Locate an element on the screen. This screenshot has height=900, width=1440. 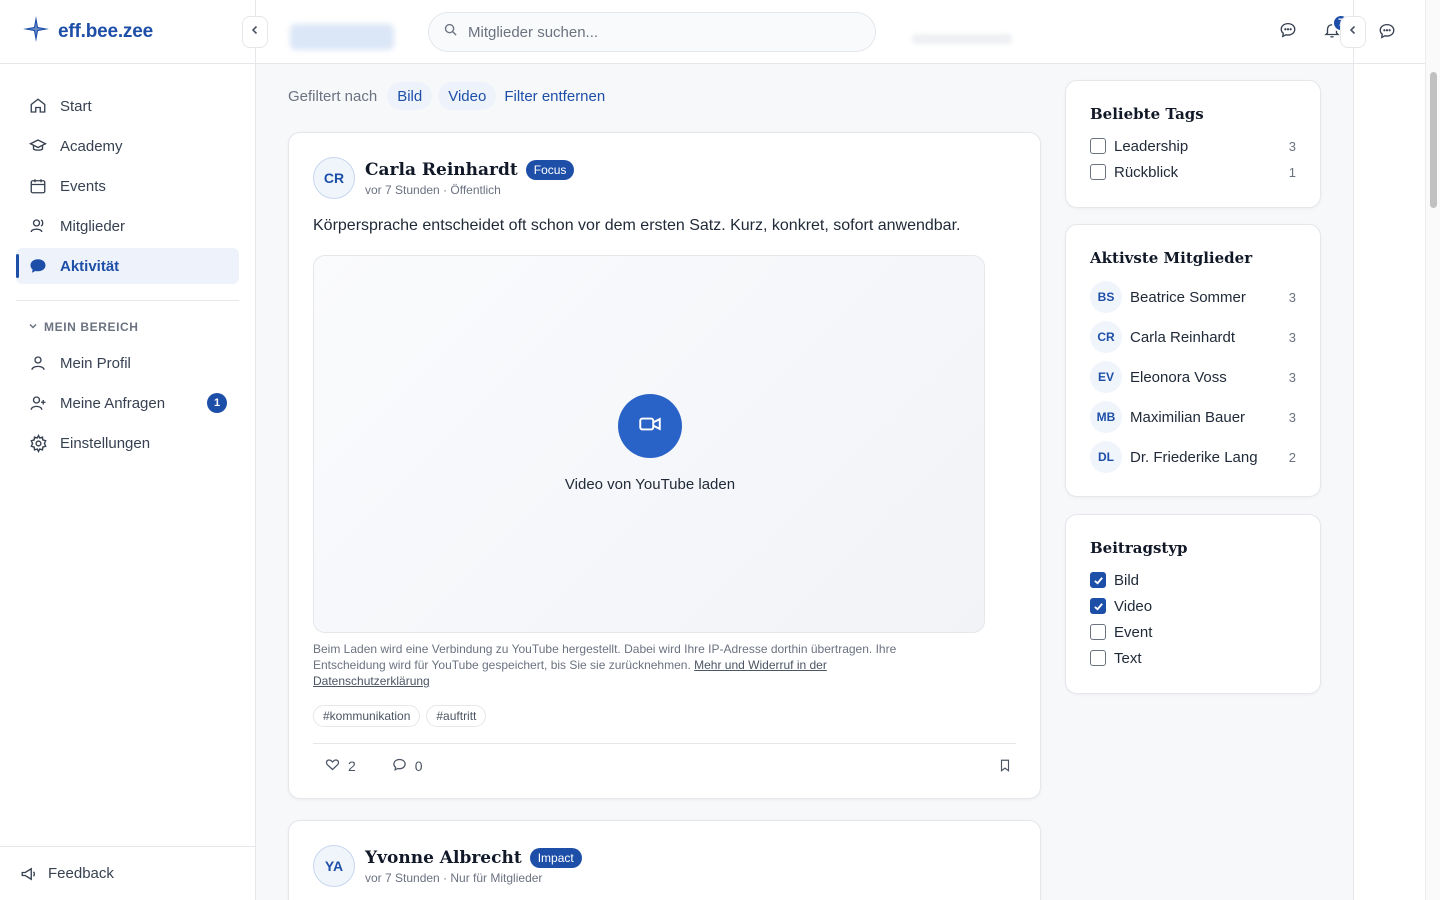
chat-icon is located at coordinates (1387, 33).